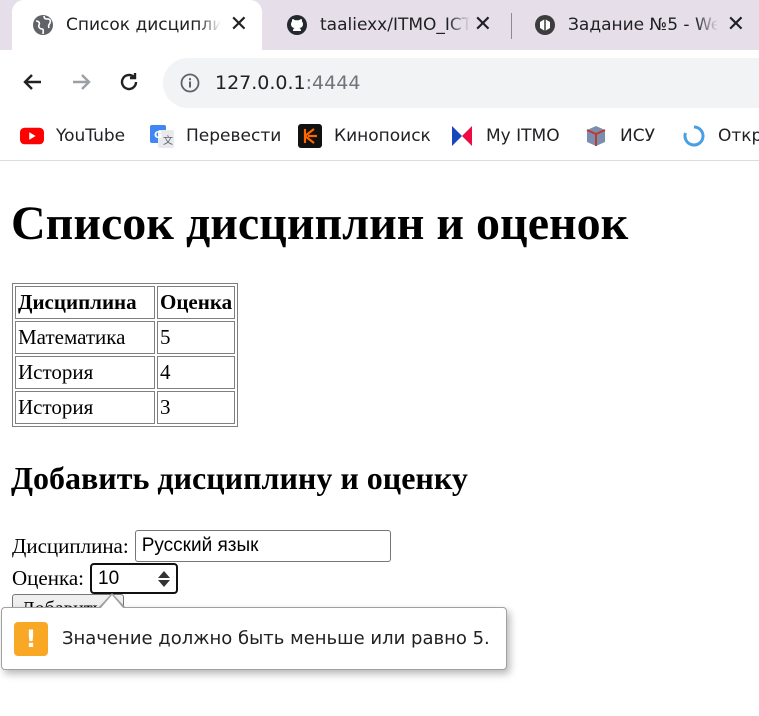 The image size is (759, 716). I want to click on discipline-label: Дисциплина:, so click(70, 545).